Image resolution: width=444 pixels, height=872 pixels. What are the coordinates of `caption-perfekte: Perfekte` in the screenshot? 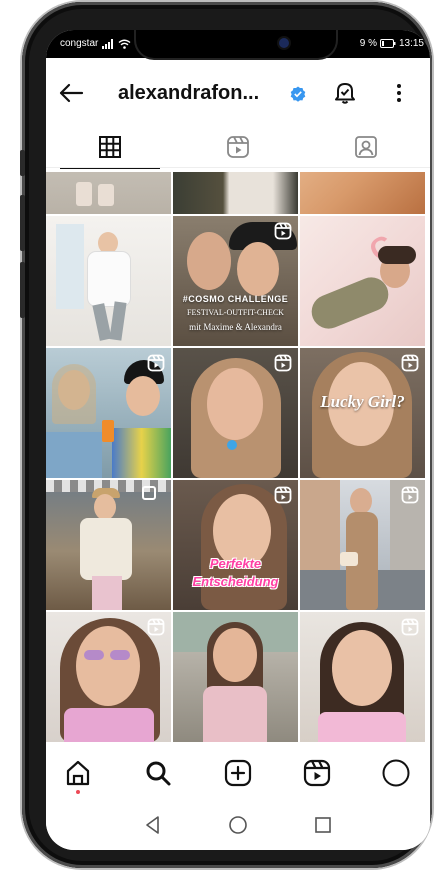 It's located at (235, 563).